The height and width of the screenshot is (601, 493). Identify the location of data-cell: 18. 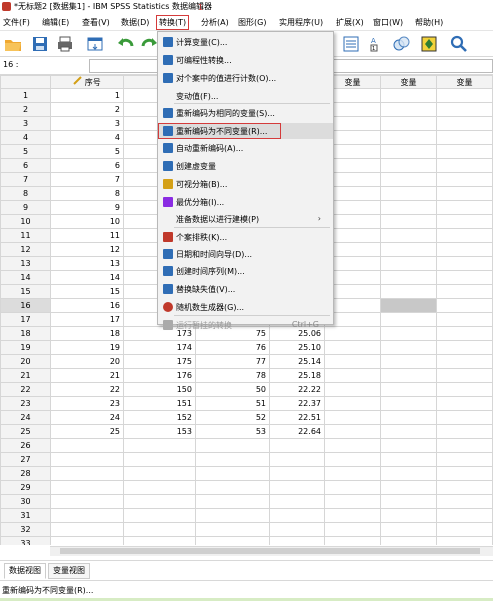
(87, 333).